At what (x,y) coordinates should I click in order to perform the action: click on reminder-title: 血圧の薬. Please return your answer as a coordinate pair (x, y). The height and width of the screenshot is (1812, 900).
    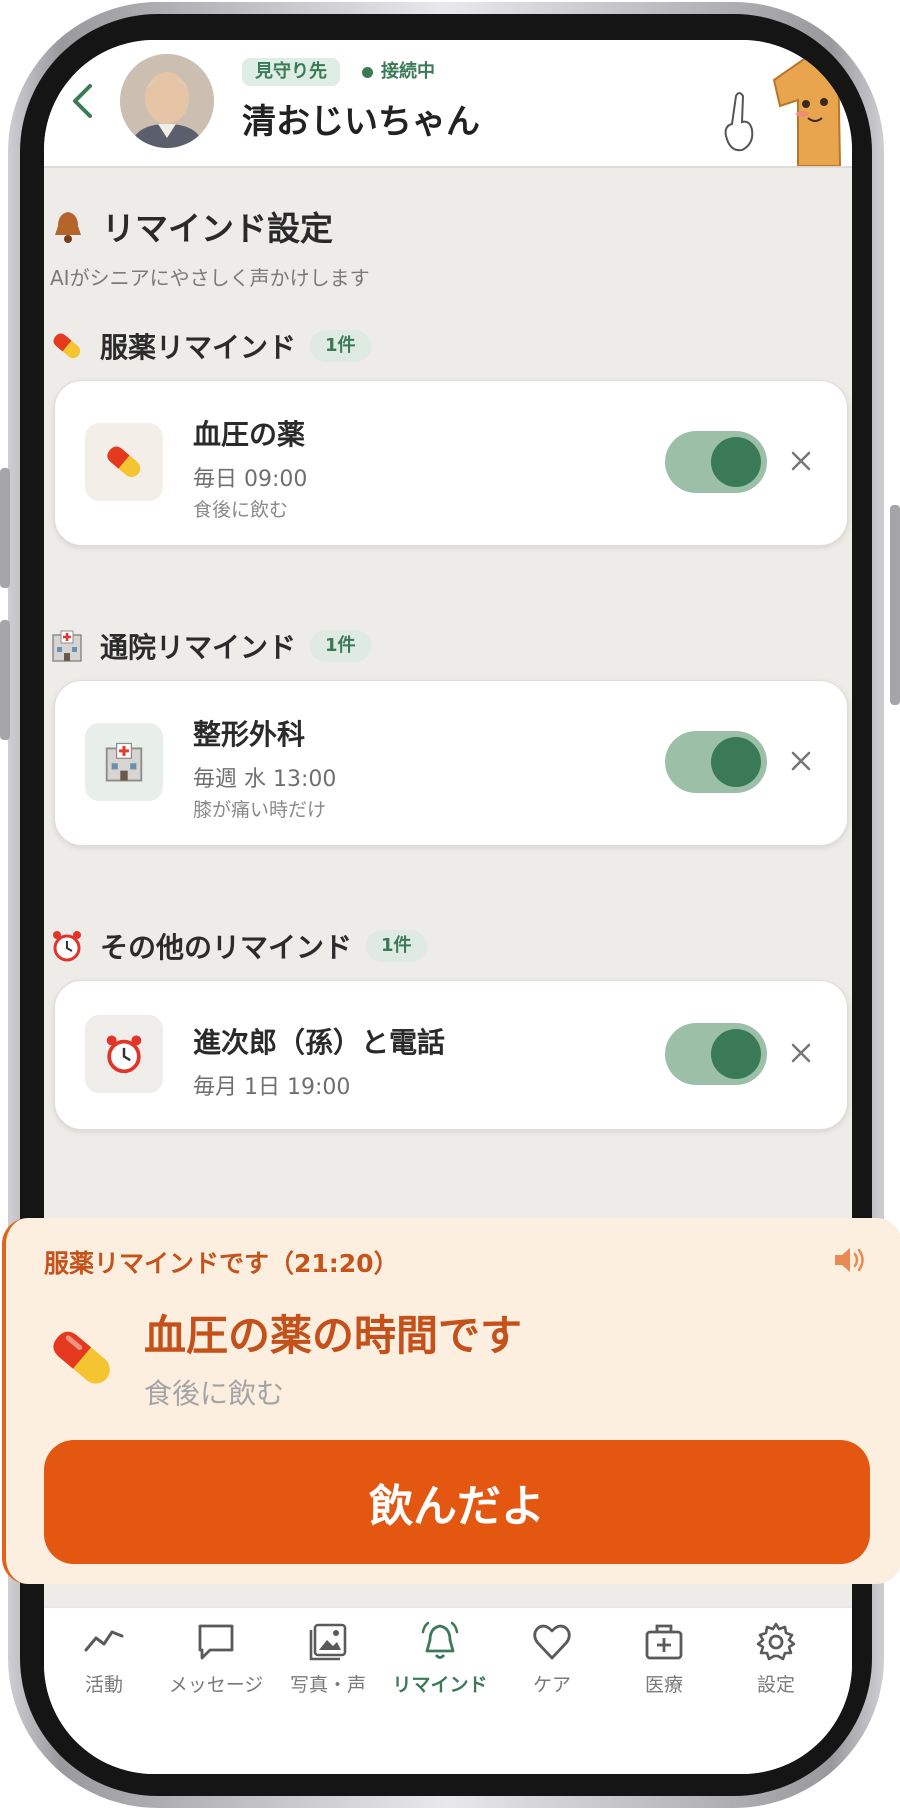
    Looking at the image, I should click on (249, 434).